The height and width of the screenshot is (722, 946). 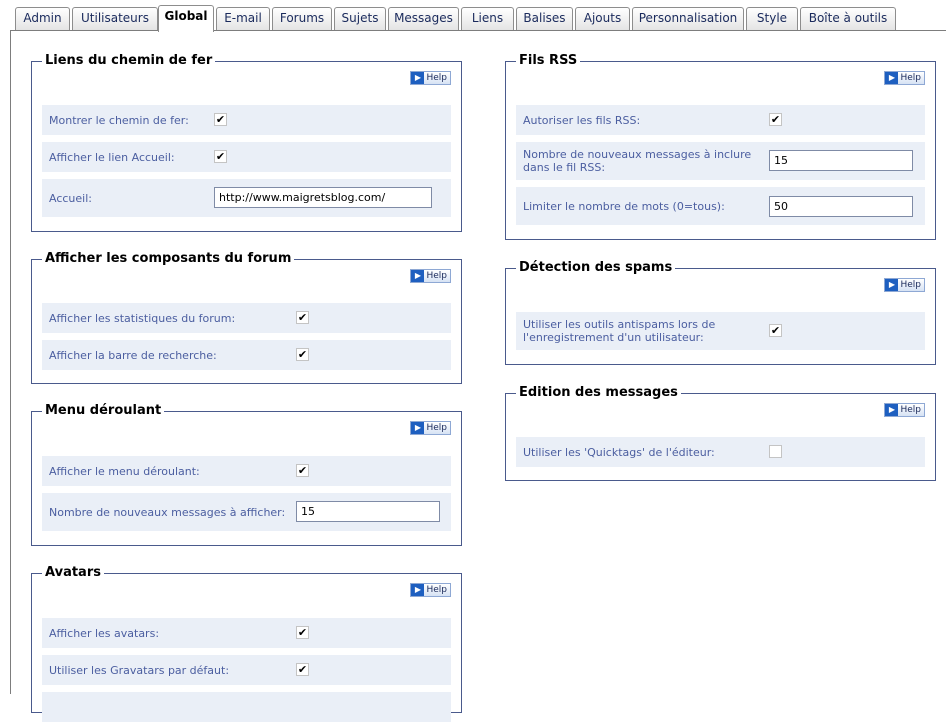 I want to click on quicktags-row: Utiliser les 'Quicktags' de l'éditeur:, so click(x=720, y=452).